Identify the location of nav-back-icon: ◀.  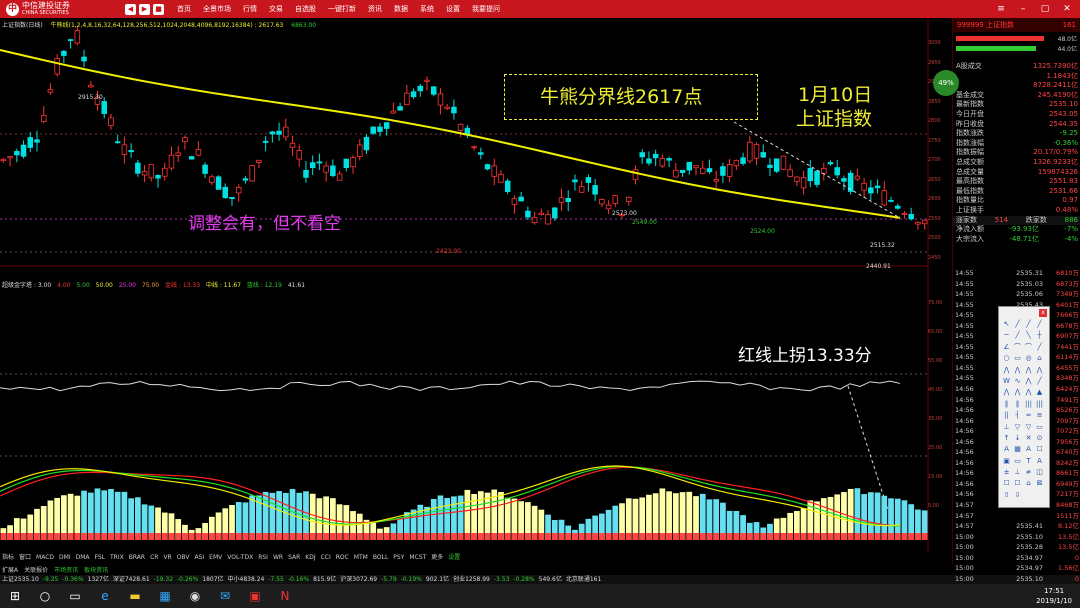
(130, 9).